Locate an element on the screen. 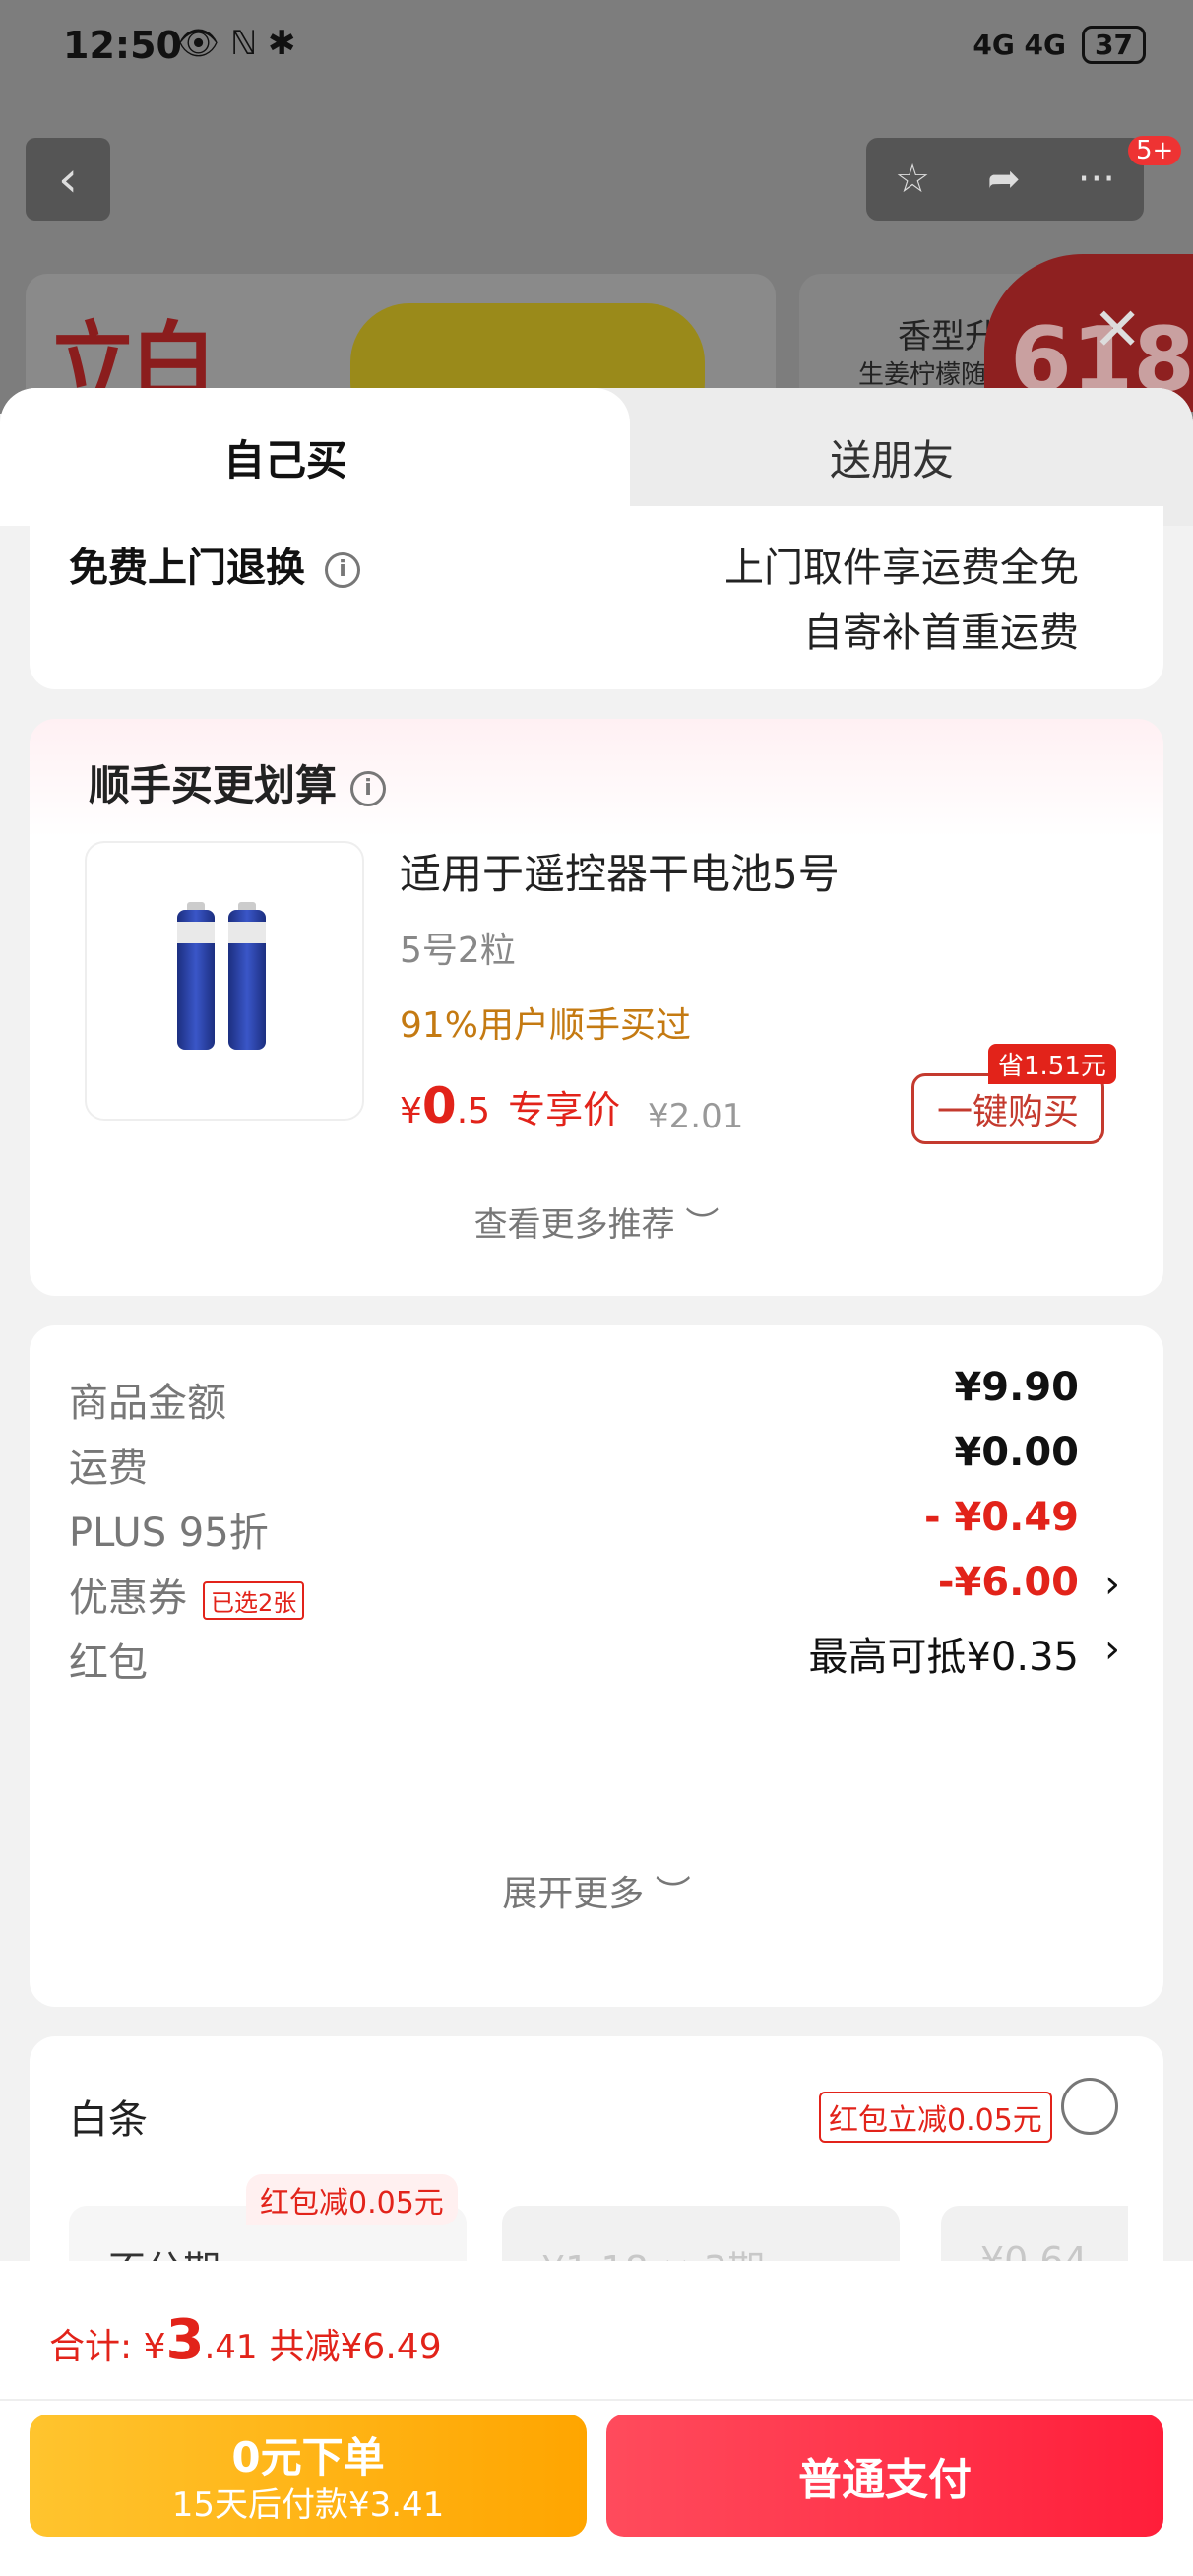  tab-gift-friend: 送朋友 is located at coordinates (892, 457).